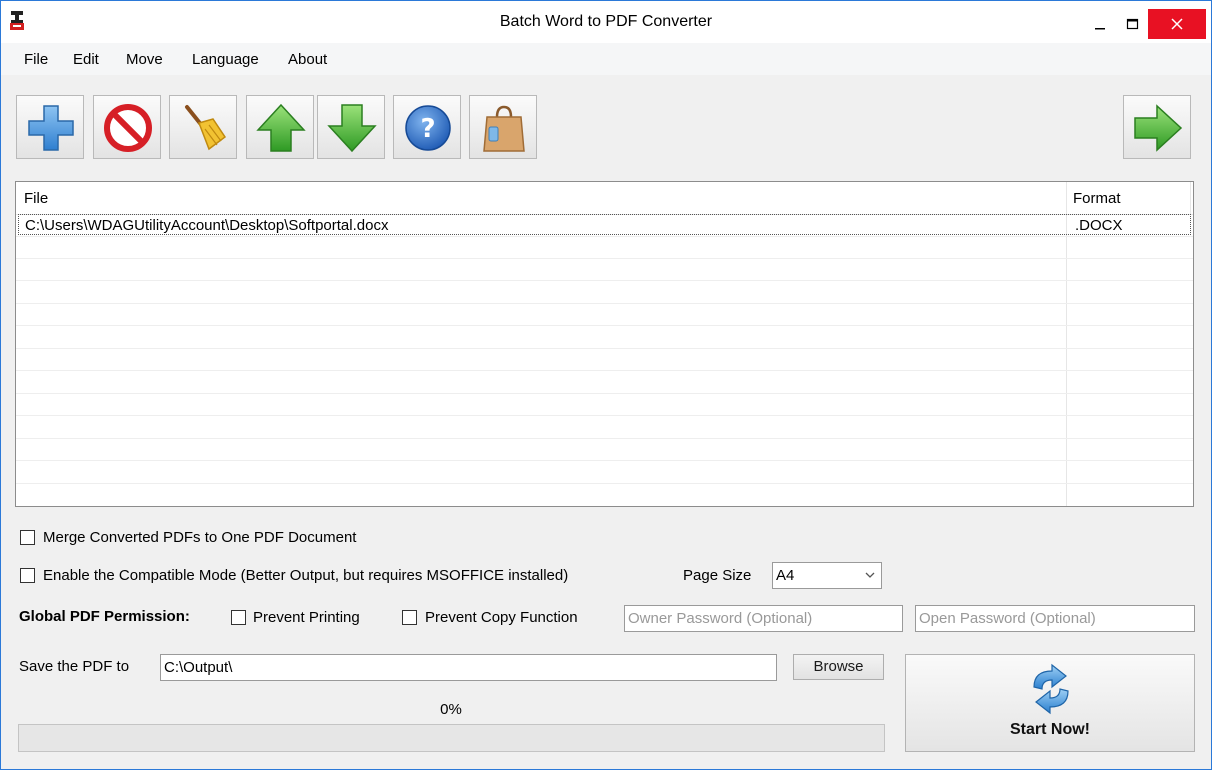 Image resolution: width=1212 pixels, height=770 pixels. What do you see at coordinates (104, 616) in the screenshot?
I see `global-permission-label: Global PDF Permission:` at bounding box center [104, 616].